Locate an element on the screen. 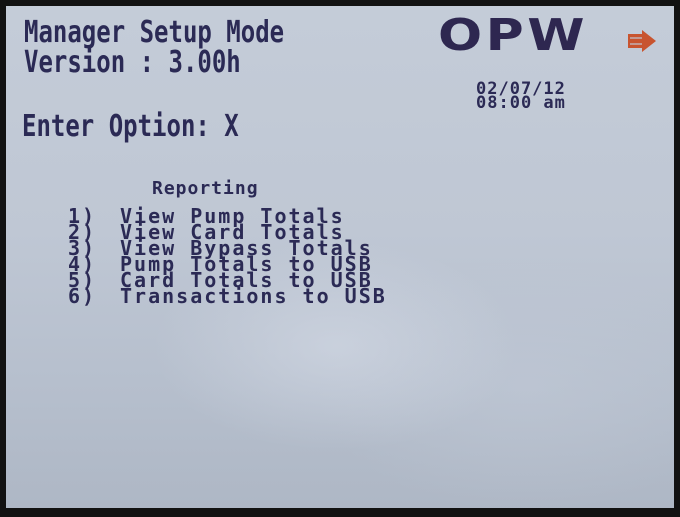  menu-heading: Reporting is located at coordinates (205, 188).